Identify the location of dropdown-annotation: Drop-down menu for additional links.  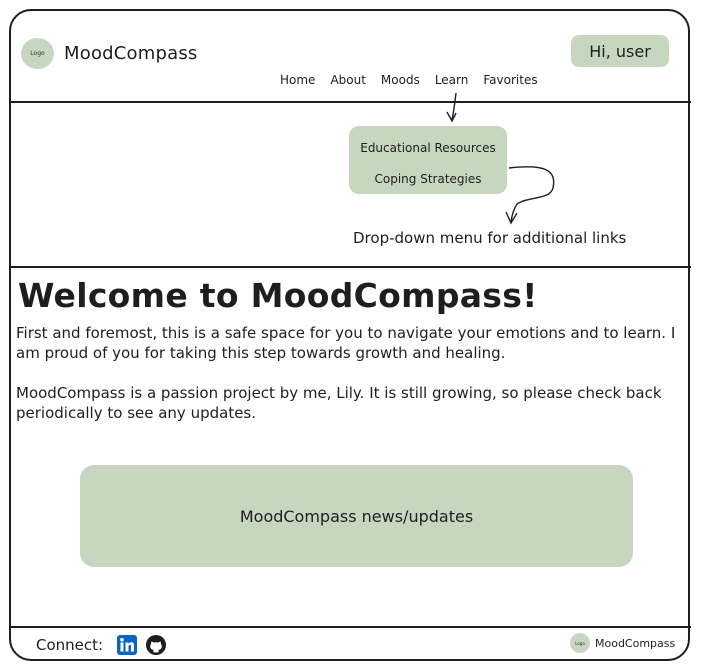
(490, 238).